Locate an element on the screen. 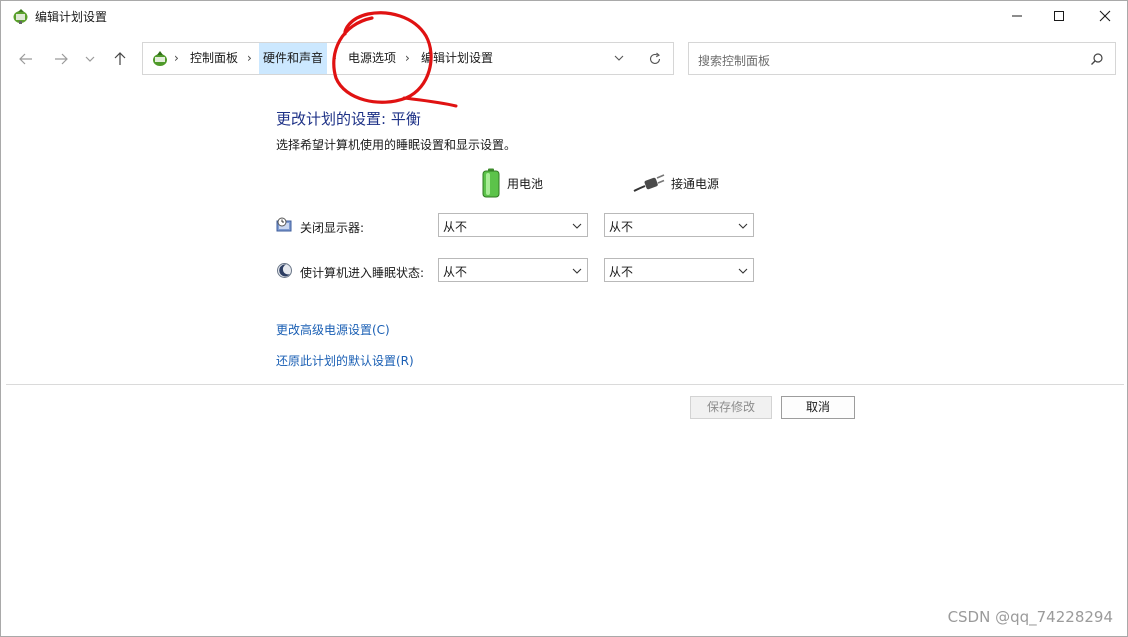  breadcrumb-control-panel: 控制面板 is located at coordinates (214, 58).